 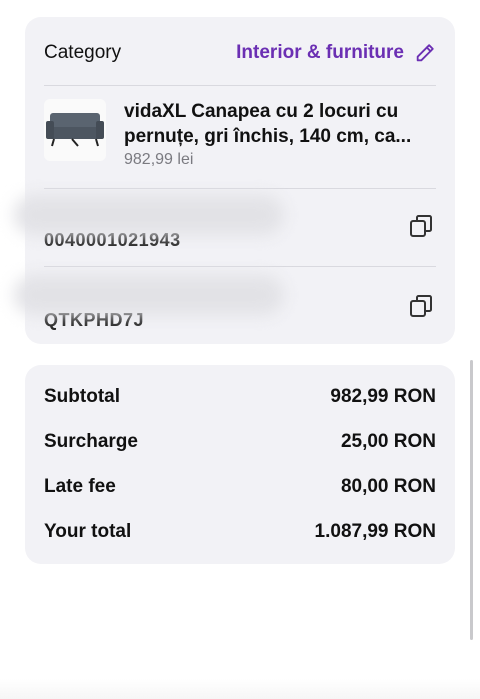 I want to click on total-row: Your total 1.087,99 RON, so click(x=240, y=532).